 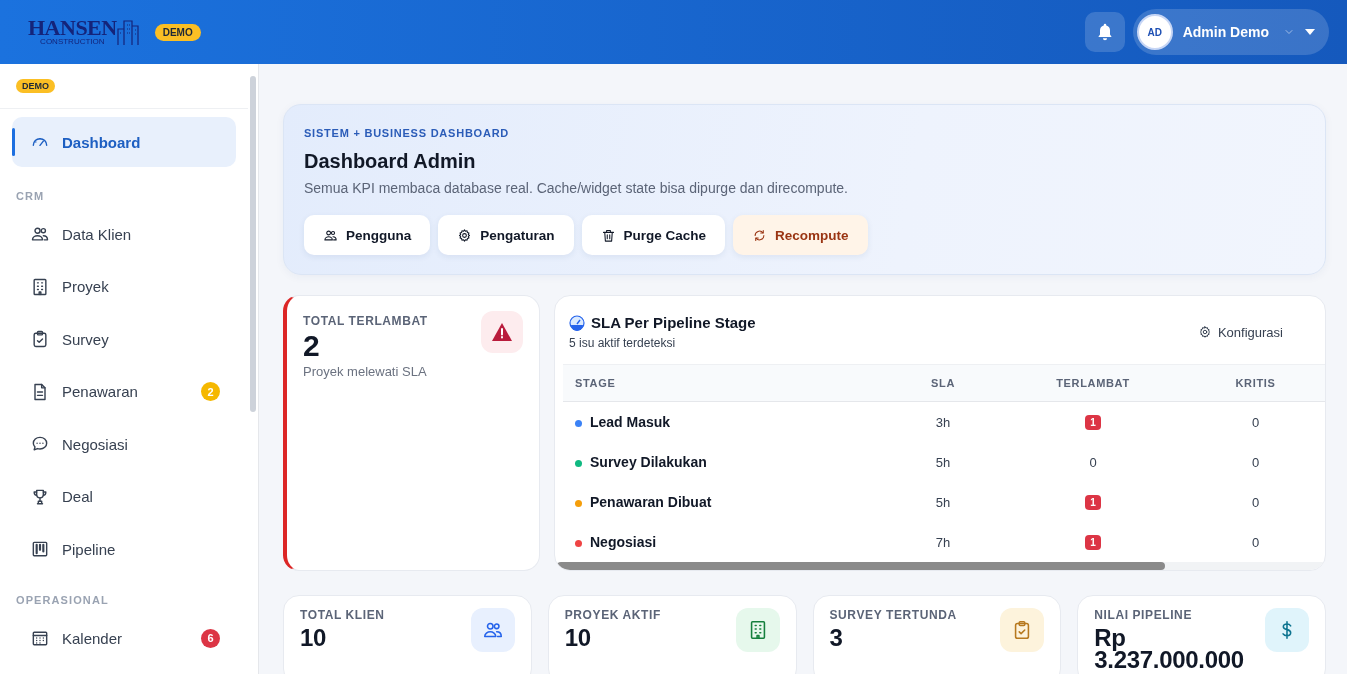 What do you see at coordinates (124, 142) in the screenshot?
I see `nav-item: Dashboard` at bounding box center [124, 142].